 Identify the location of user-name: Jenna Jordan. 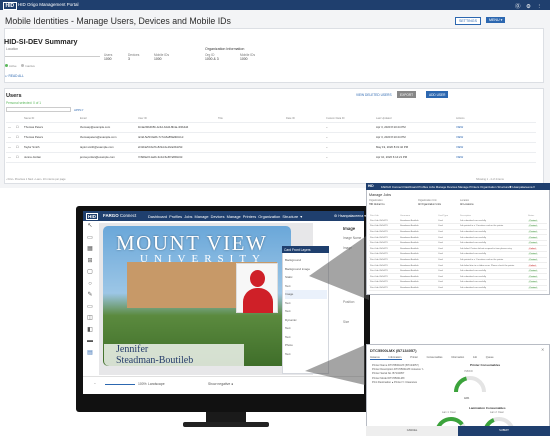
(50, 157).